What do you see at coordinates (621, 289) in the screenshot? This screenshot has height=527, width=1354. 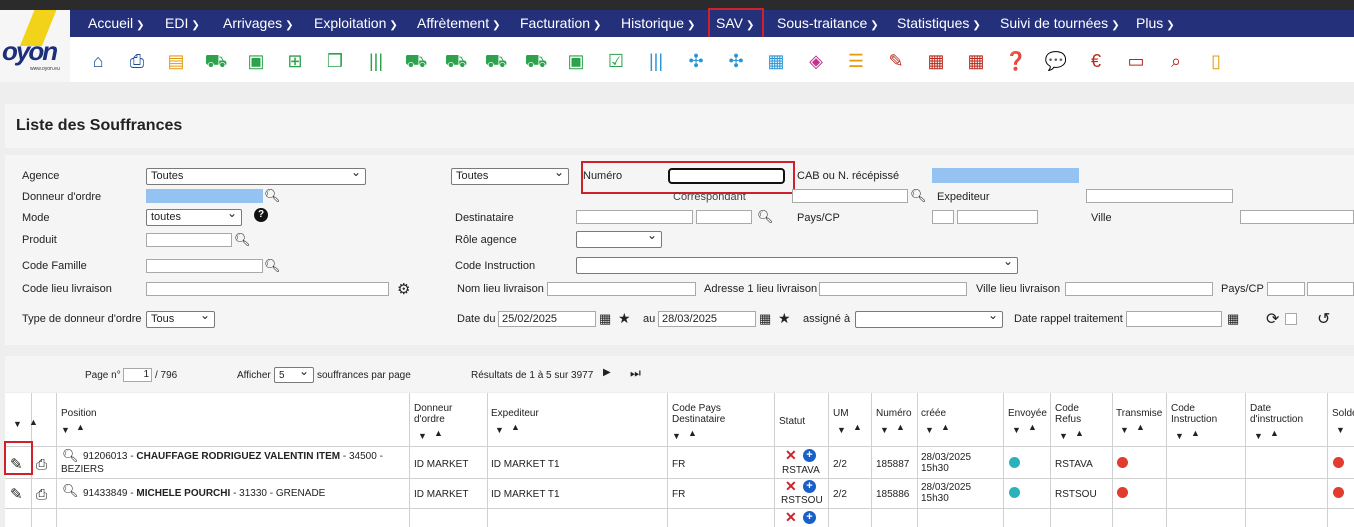 I see `nom-lieu-input` at bounding box center [621, 289].